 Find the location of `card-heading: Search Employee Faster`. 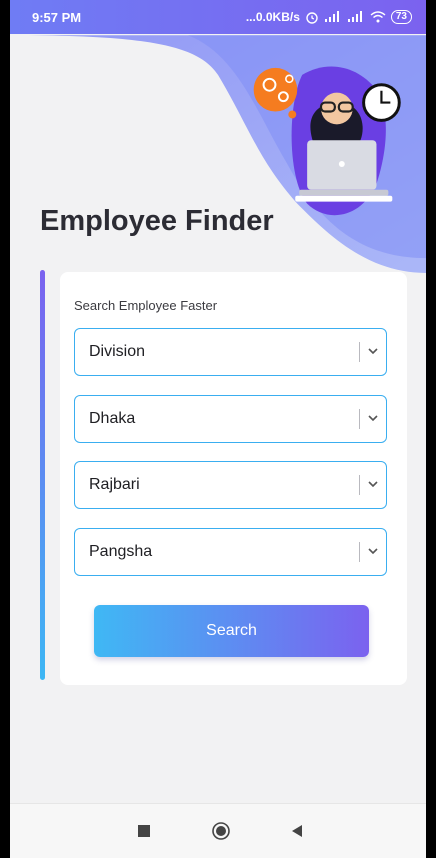

card-heading: Search Employee Faster is located at coordinates (146, 305).